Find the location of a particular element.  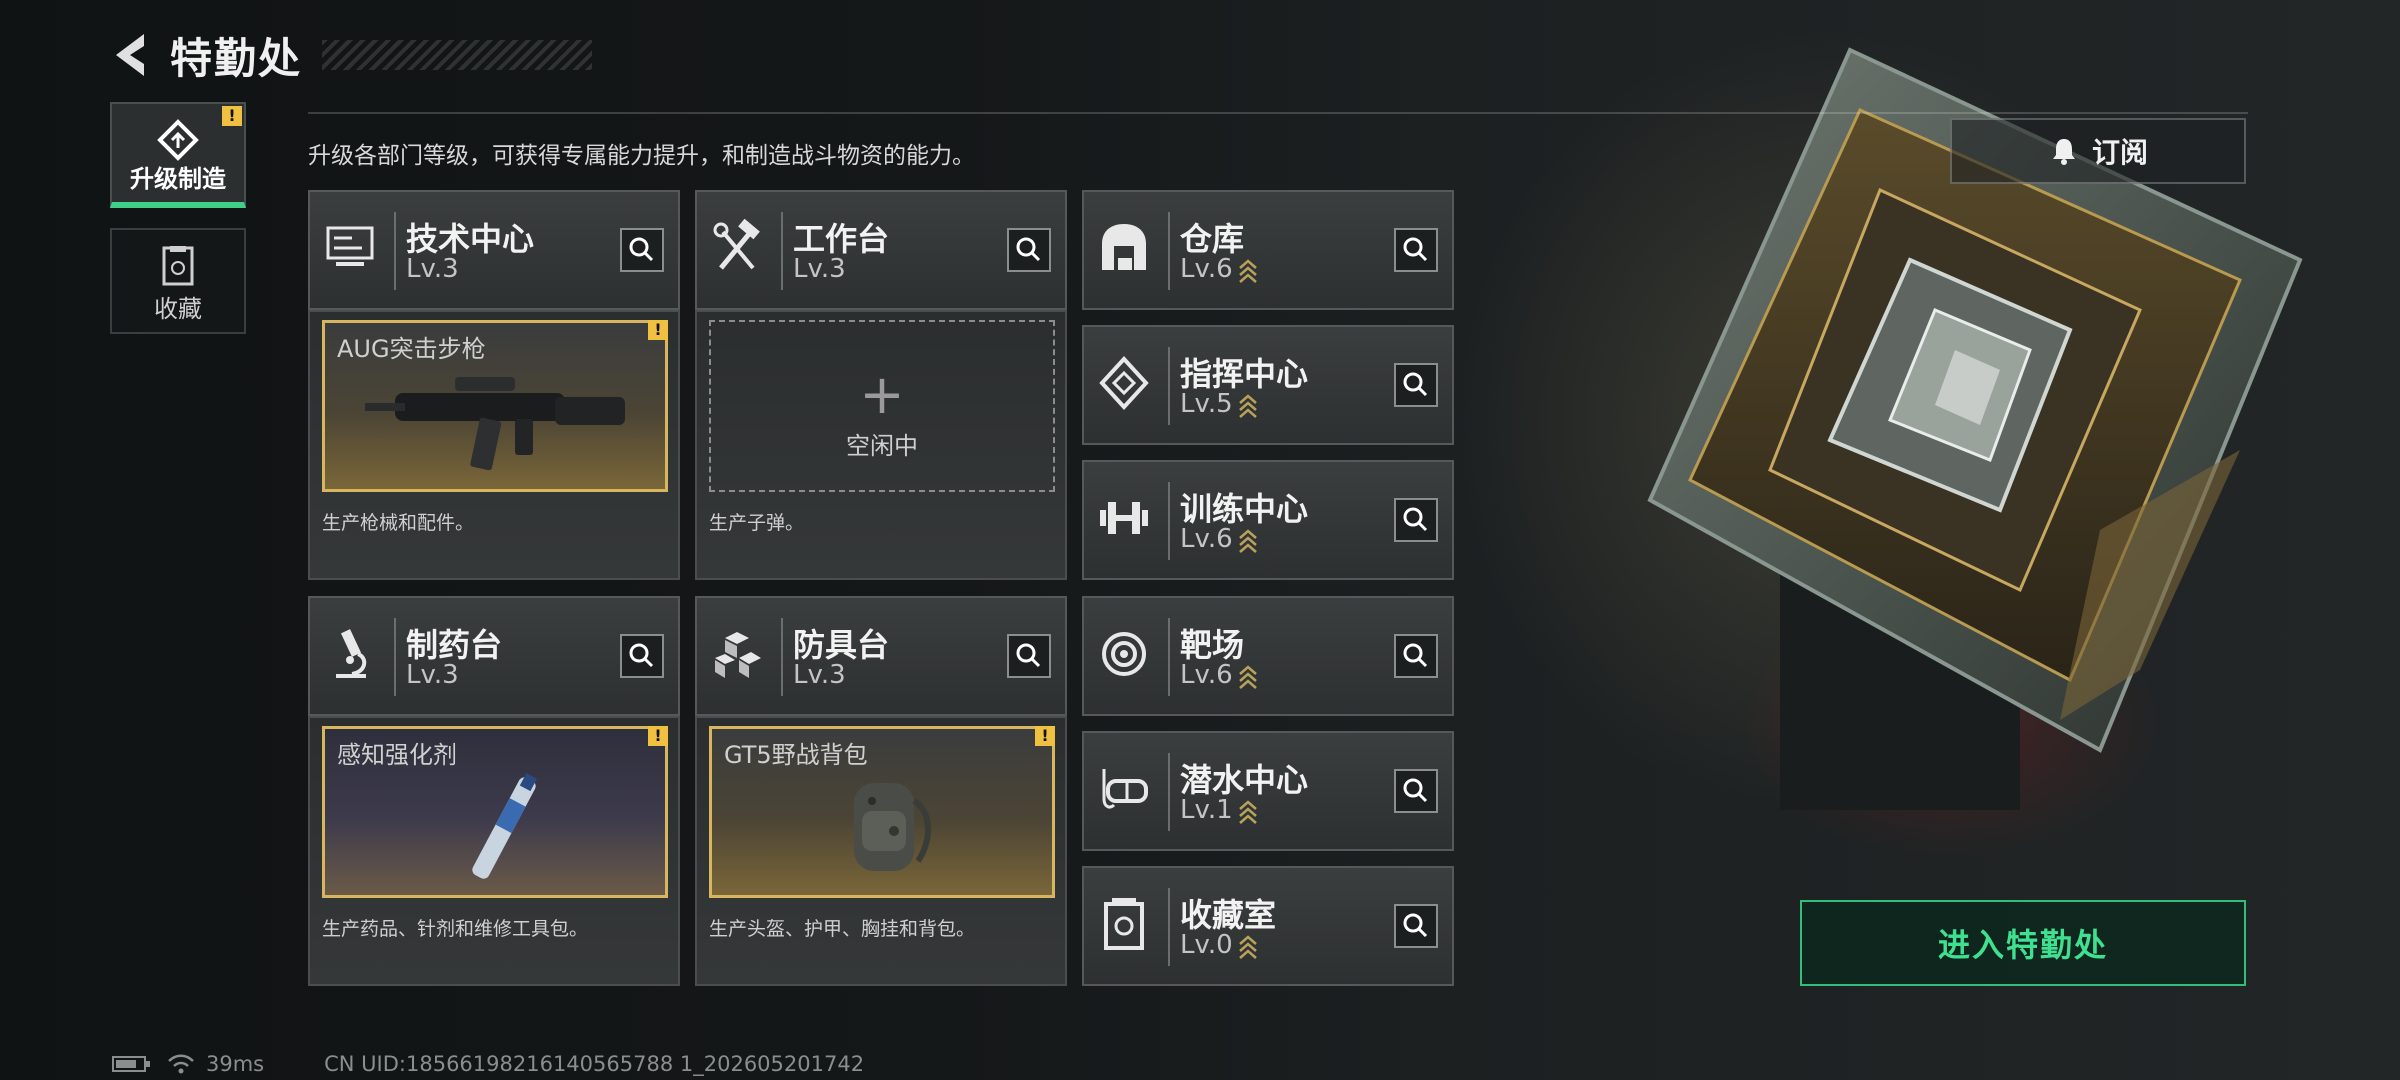

subscribe-button: 订阅 is located at coordinates (2098, 151).